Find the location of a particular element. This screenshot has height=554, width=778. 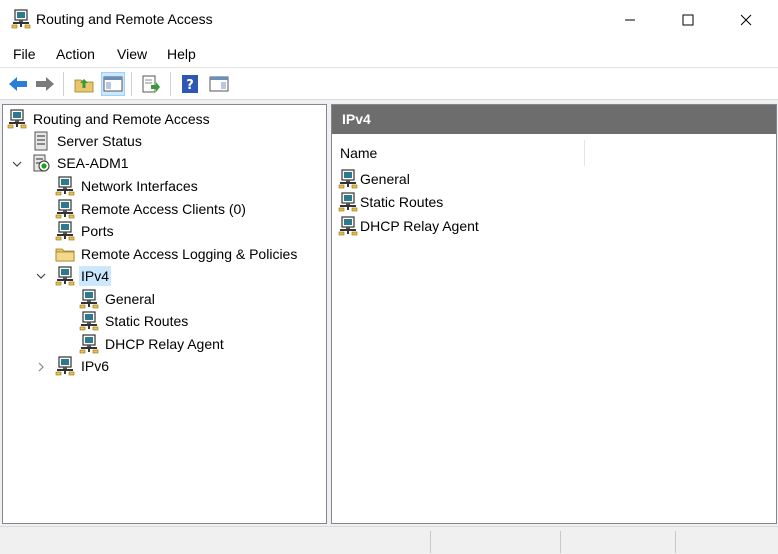

column-name-label: Name is located at coordinates (359, 153).